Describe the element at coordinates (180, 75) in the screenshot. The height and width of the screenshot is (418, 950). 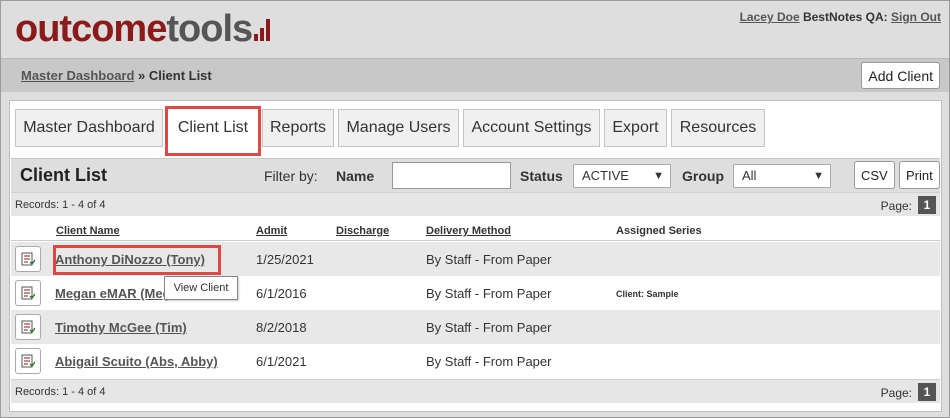
I see `breadcrumb-current: Client List` at that location.